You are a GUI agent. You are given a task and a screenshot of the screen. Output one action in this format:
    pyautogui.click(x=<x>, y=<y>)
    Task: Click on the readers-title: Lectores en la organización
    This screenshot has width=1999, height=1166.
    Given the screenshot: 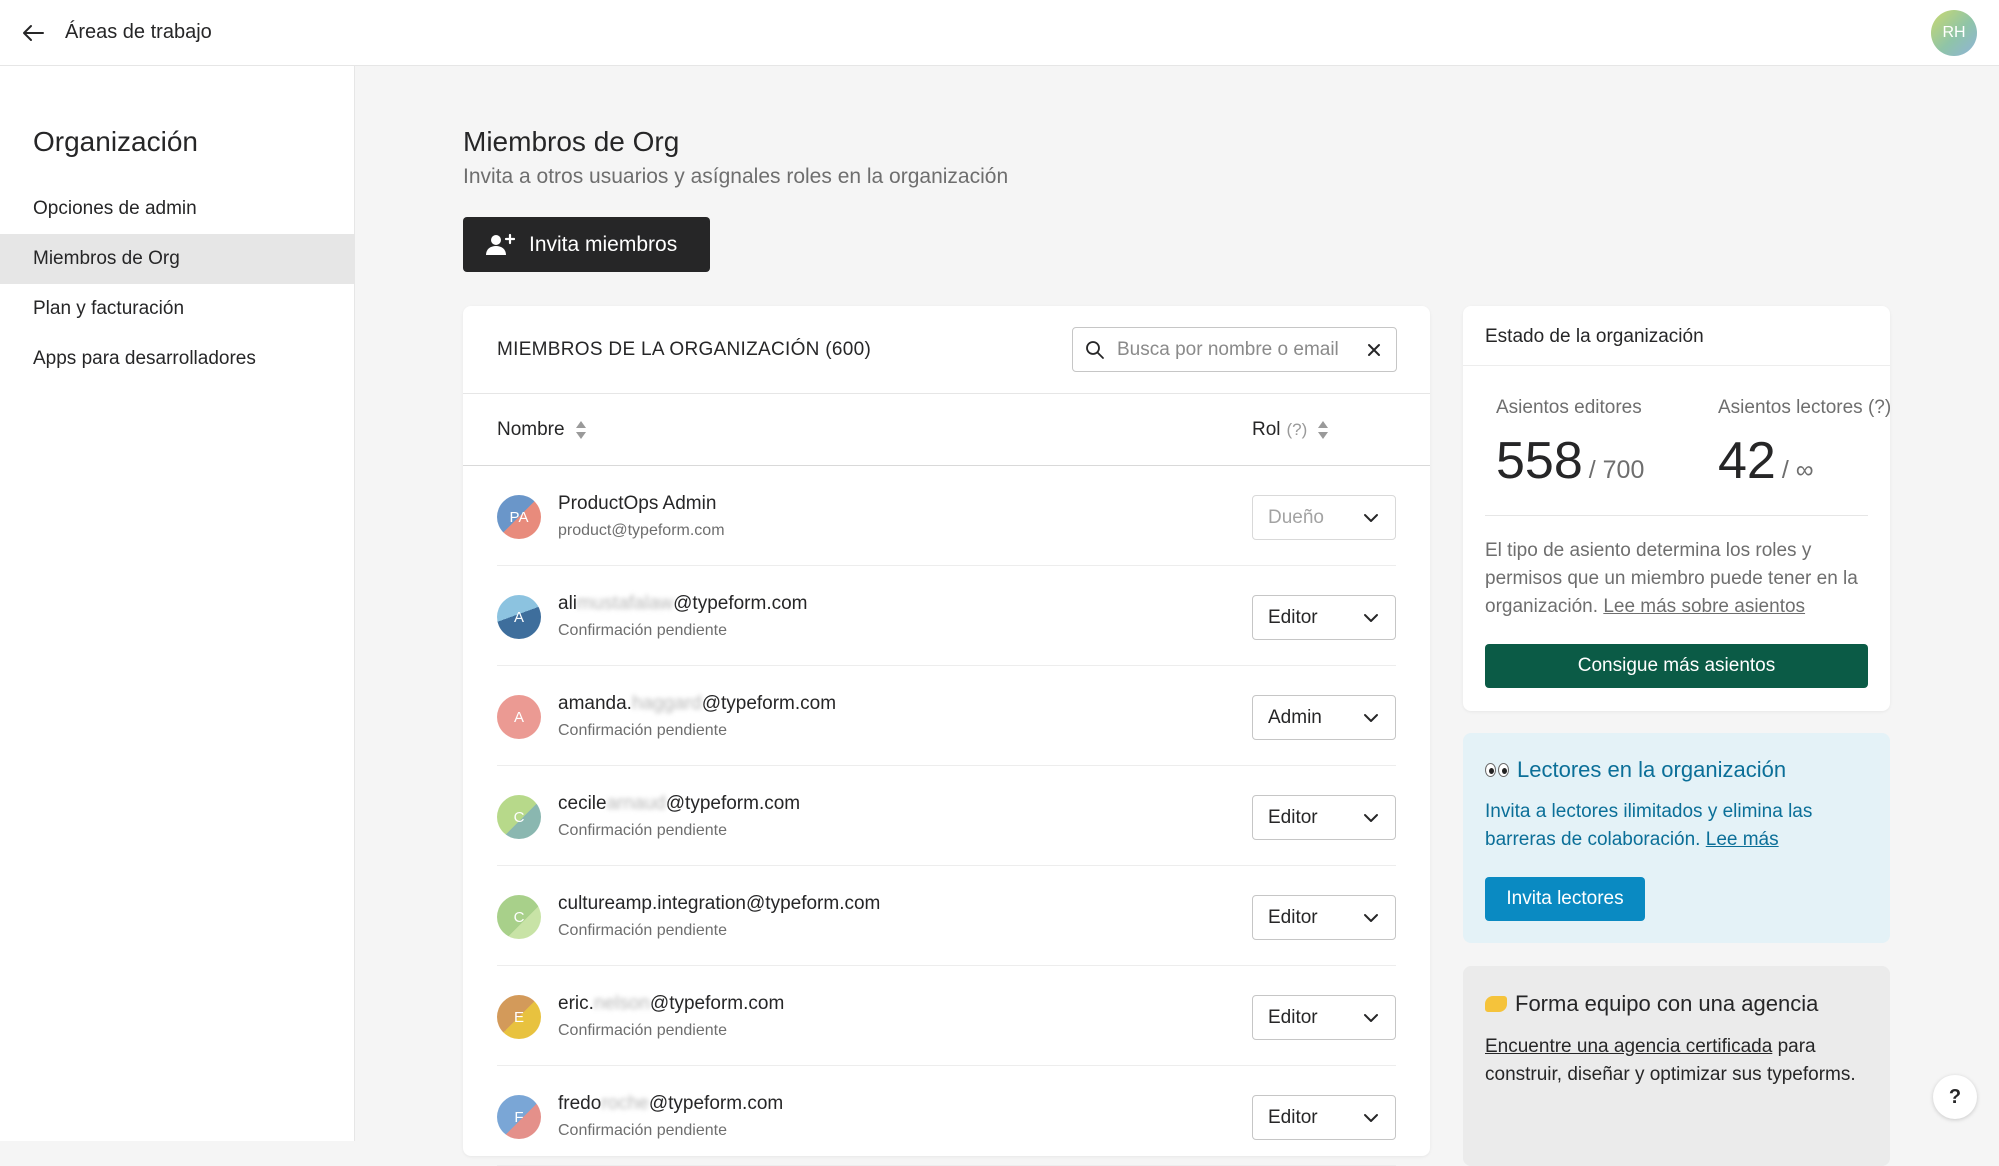 What is the action you would take?
    pyautogui.click(x=1635, y=770)
    